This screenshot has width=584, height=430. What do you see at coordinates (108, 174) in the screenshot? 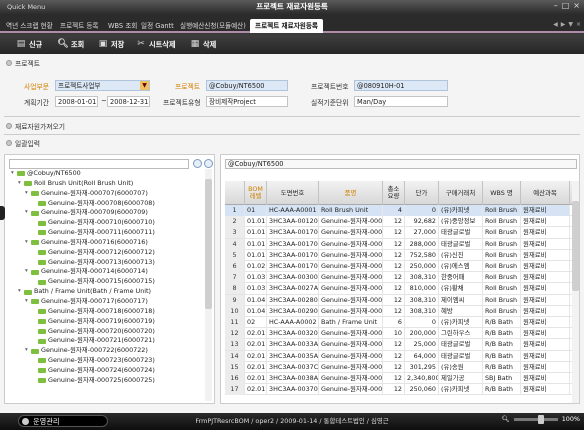
I see `tree-node: ▾ @Cobuy/NT6500` at bounding box center [108, 174].